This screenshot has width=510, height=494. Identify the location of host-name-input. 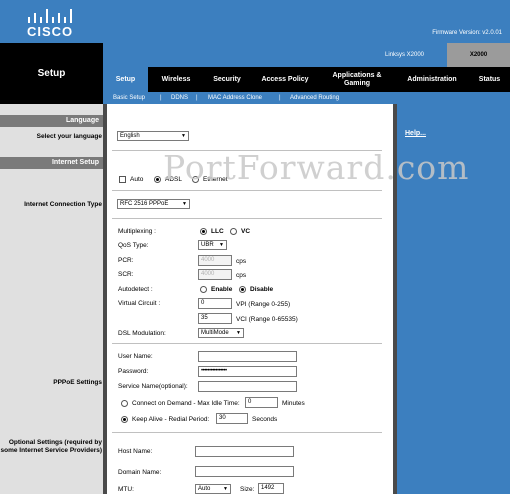
(244, 451).